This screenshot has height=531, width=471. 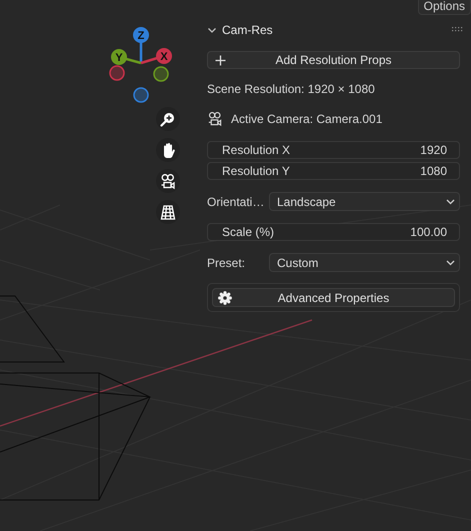 I want to click on resolution-info: Scene Resolution: 1920 × 1080, so click(x=291, y=89).